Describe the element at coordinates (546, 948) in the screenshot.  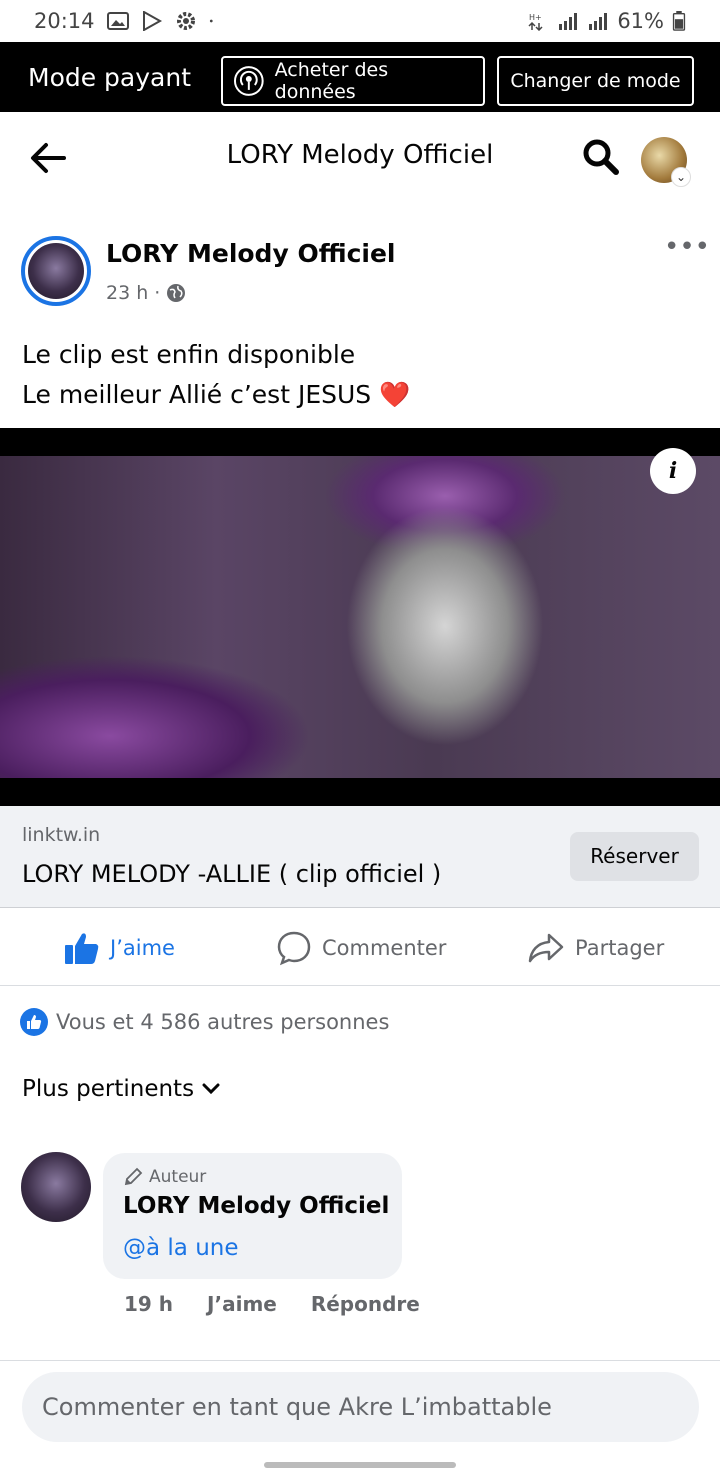
I see `share-icon` at that location.